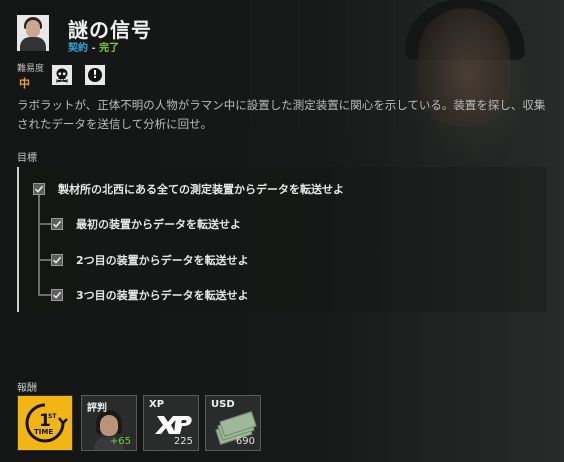 This screenshot has width=564, height=462. What do you see at coordinates (173, 425) in the screenshot?
I see `xp-icon` at bounding box center [173, 425].